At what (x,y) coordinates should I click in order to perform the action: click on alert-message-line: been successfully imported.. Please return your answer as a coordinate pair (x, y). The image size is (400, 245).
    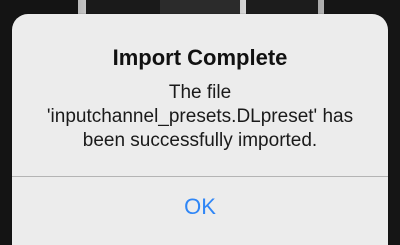
    Looking at the image, I should click on (200, 140).